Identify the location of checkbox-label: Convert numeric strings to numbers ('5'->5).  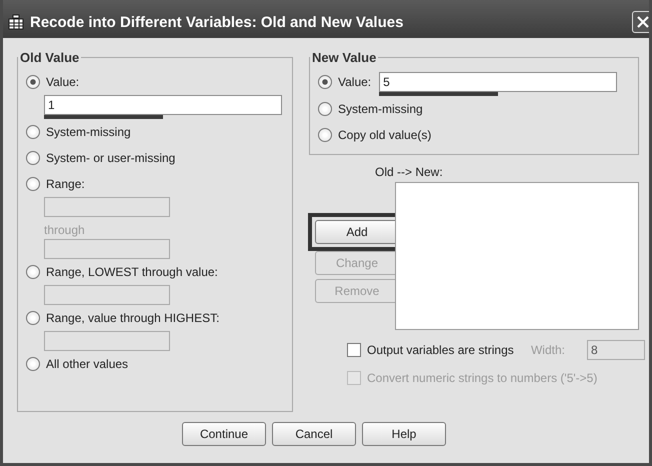
(482, 378).